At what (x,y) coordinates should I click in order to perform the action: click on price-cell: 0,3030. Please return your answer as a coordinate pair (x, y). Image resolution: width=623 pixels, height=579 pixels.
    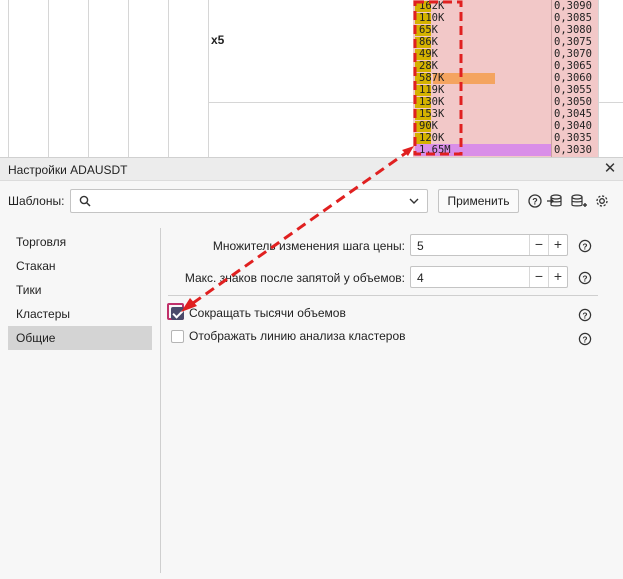
    Looking at the image, I should click on (573, 150).